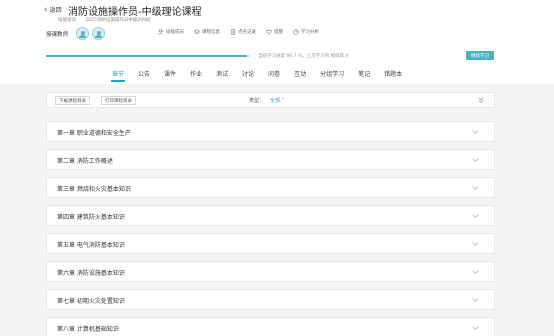 The width and height of the screenshot is (554, 336). What do you see at coordinates (222, 73) in the screenshot?
I see `tab-tests: 测试` at bounding box center [222, 73].